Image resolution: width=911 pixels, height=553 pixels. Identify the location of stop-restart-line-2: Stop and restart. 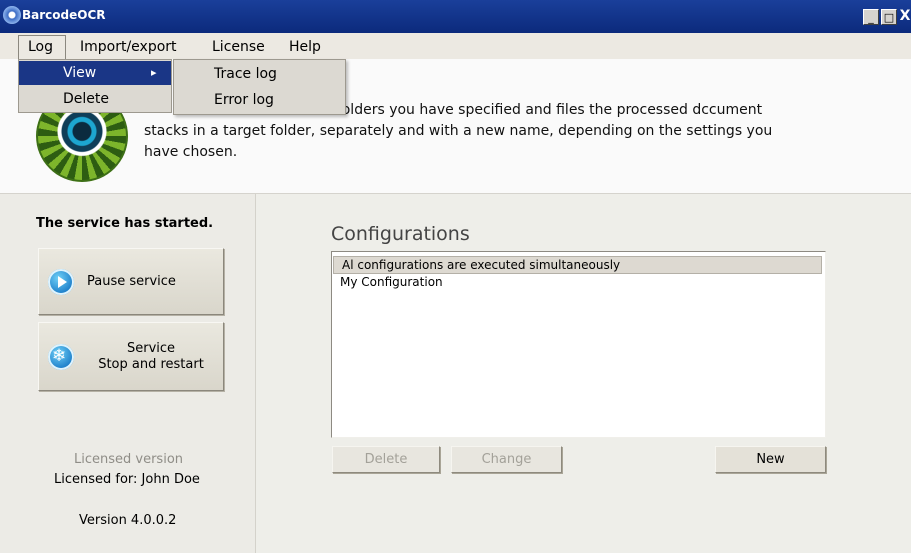
(151, 364).